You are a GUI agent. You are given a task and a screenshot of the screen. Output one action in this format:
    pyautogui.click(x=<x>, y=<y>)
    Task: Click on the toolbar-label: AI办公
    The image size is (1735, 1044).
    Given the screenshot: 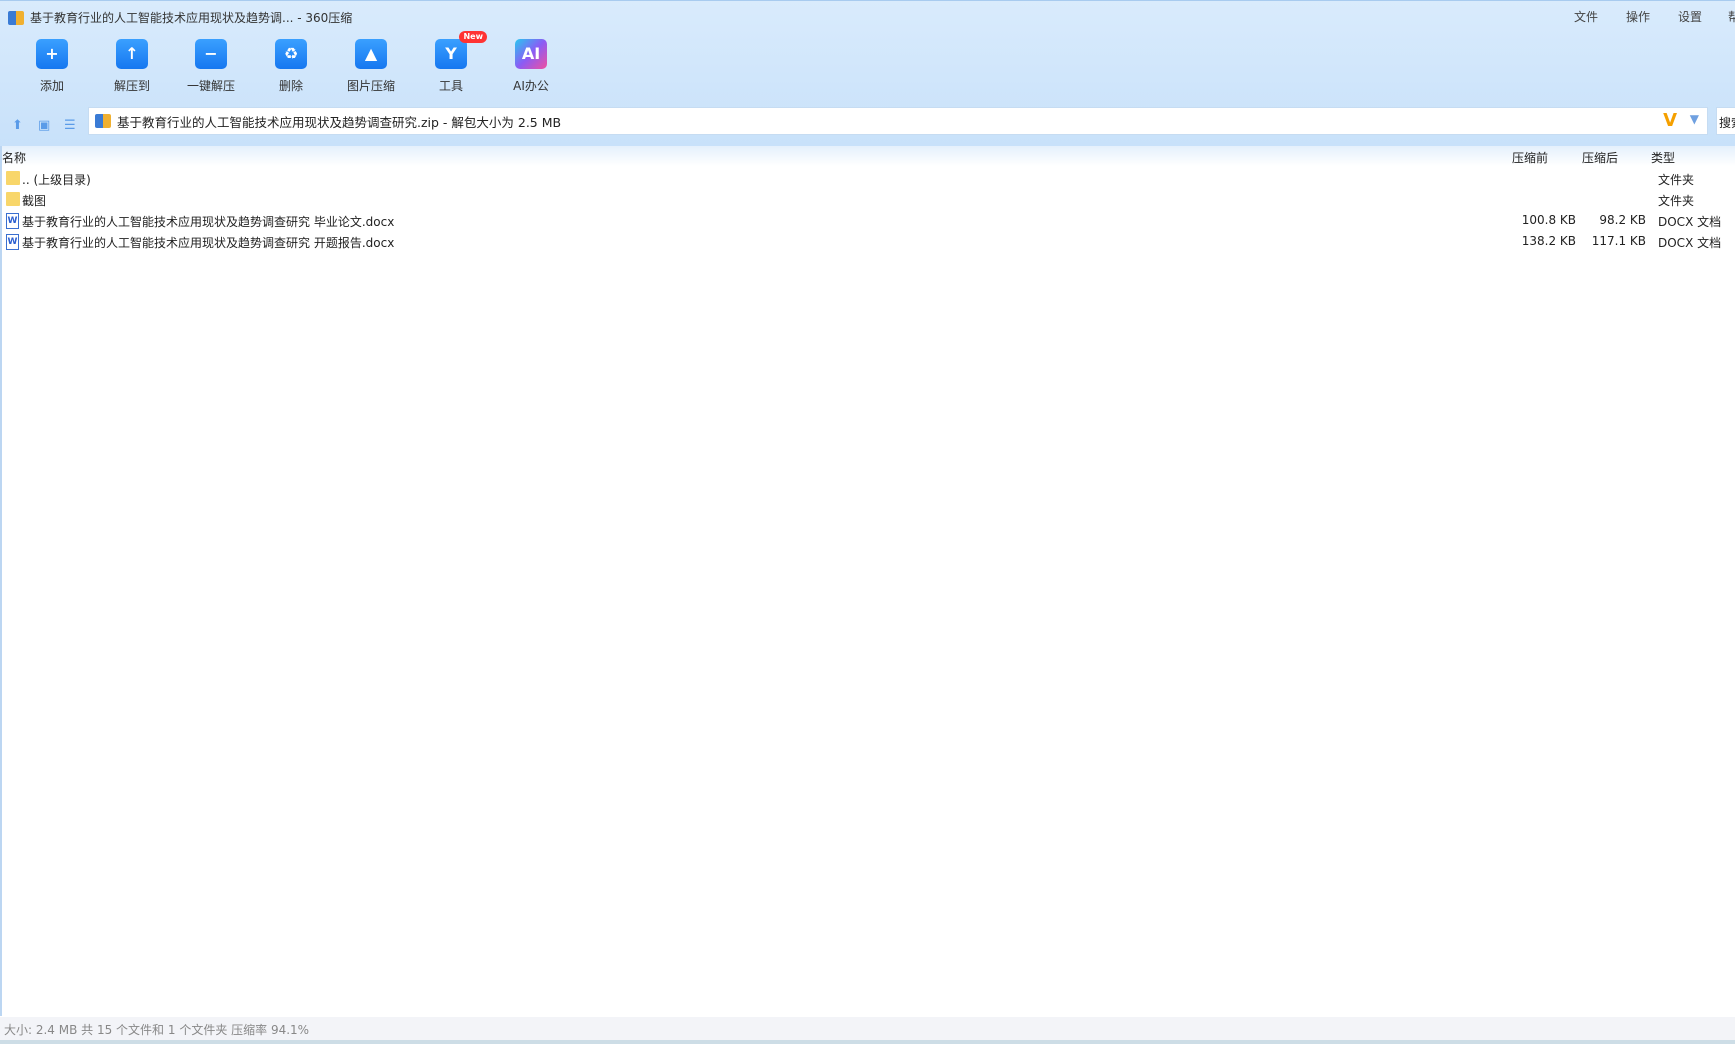 What is the action you would take?
    pyautogui.click(x=531, y=86)
    